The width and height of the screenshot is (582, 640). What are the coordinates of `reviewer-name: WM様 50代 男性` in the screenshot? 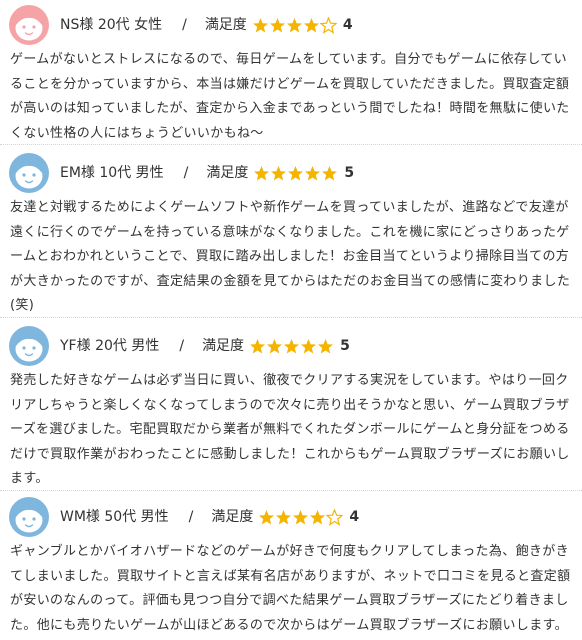 It's located at (114, 517).